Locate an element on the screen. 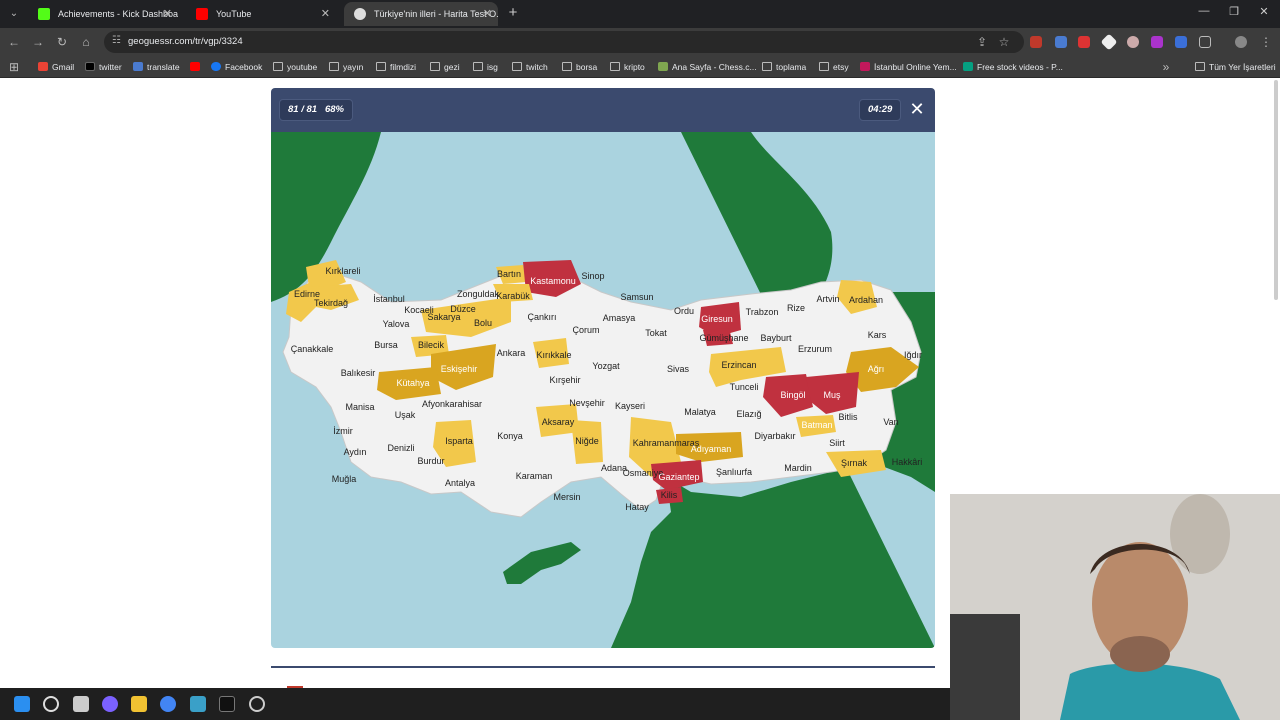 Image resolution: width=1280 pixels, height=720 pixels. adblock-icon is located at coordinates (1084, 42).